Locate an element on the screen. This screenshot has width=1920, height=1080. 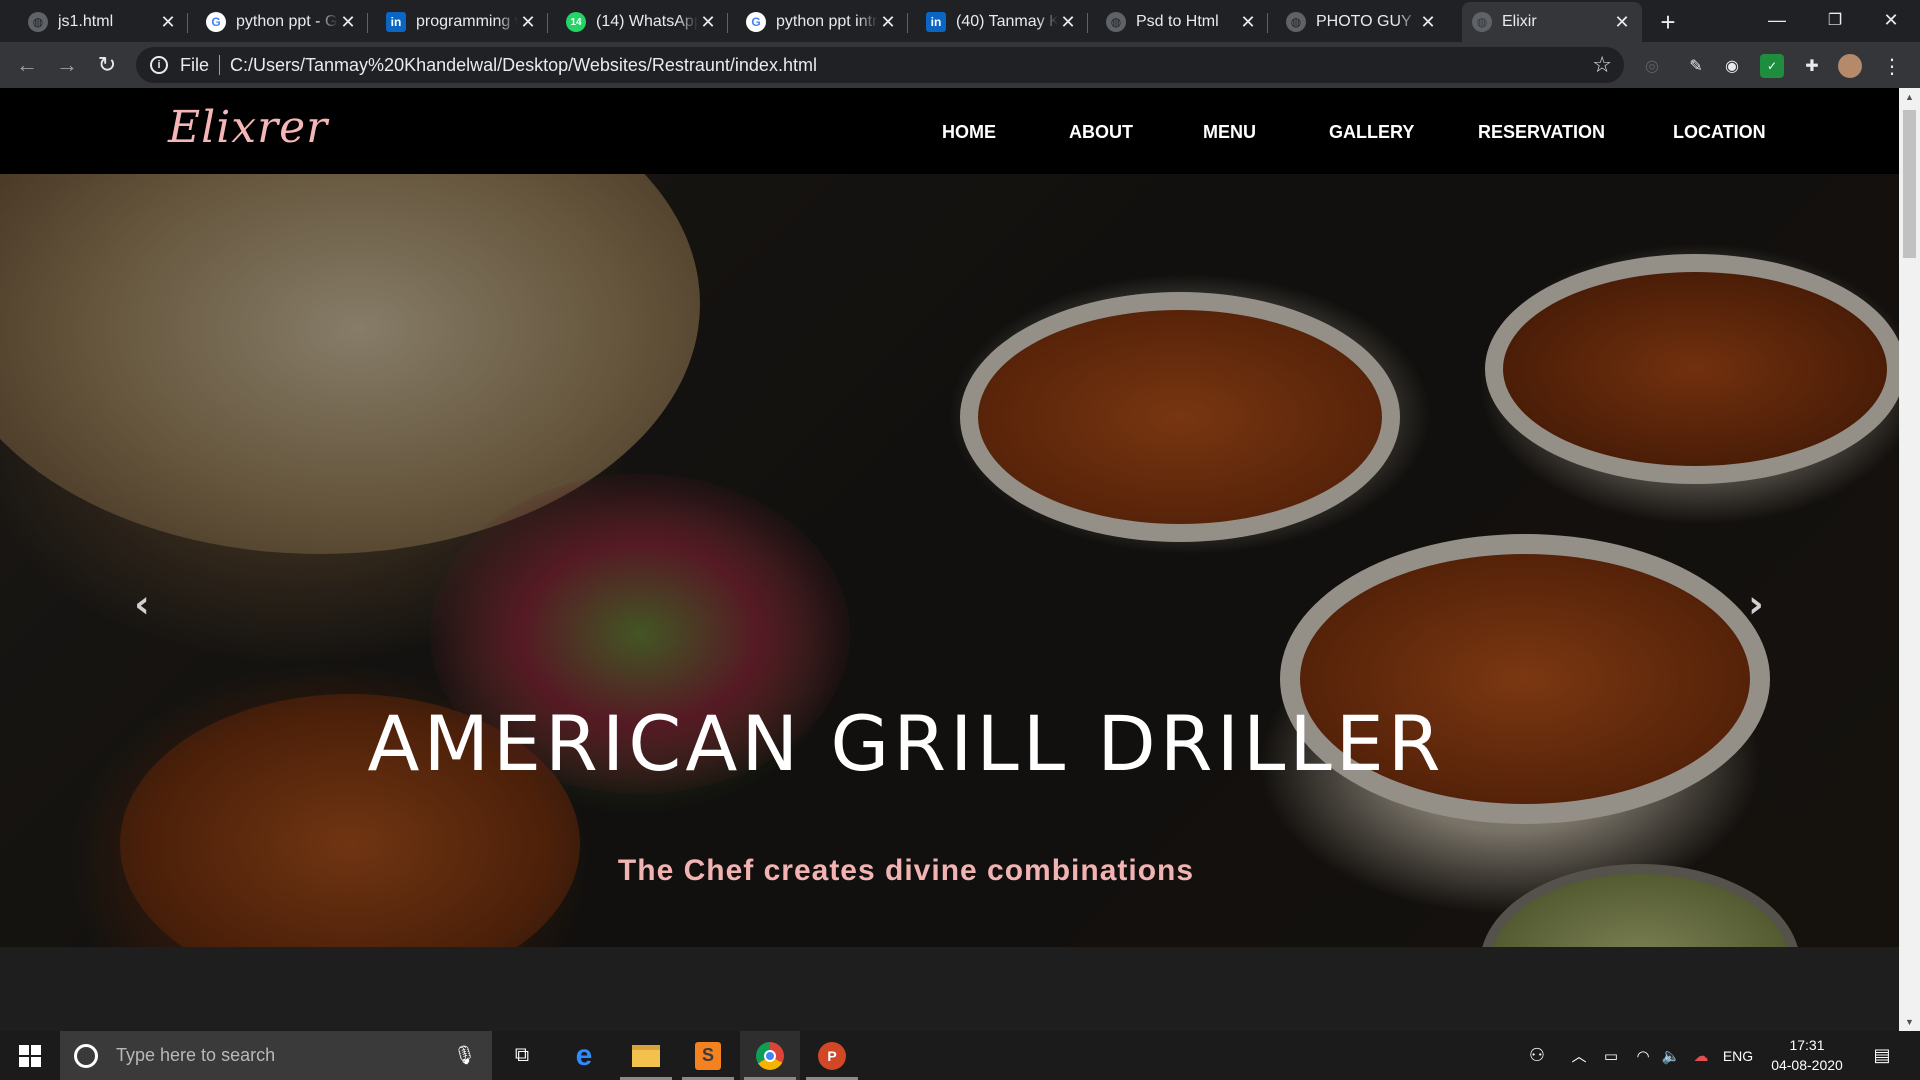
tab-label: Psd to Html is located at coordinates (1177, 21).